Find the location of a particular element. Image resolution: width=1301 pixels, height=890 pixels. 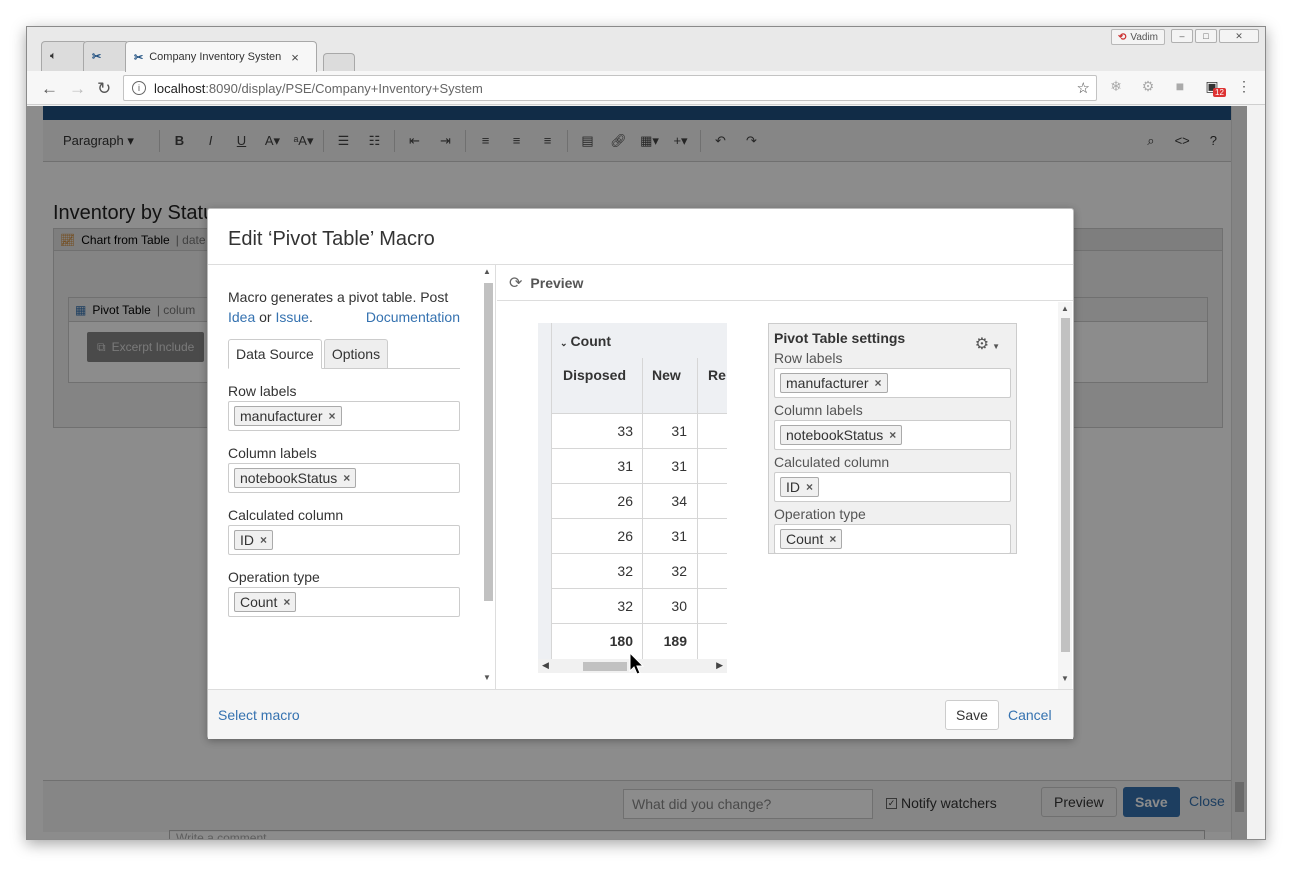

scroll-left-icon: ◀ is located at coordinates (545, 665).